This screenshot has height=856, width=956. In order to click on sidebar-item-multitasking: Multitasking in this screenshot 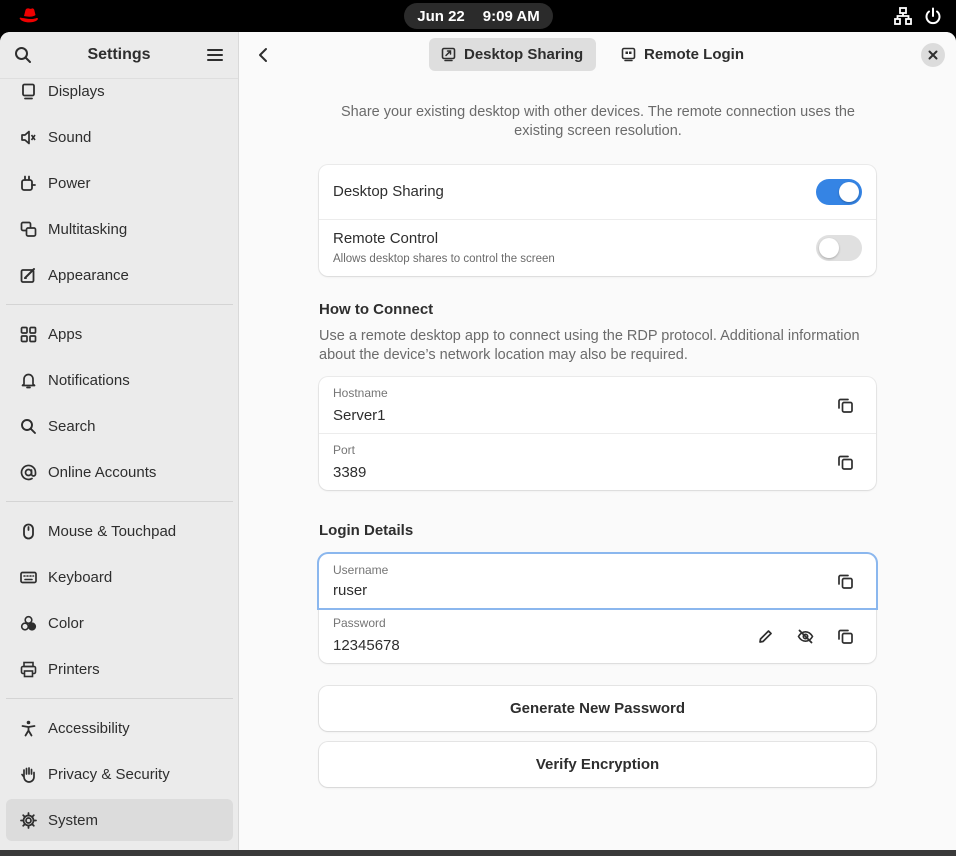, I will do `click(119, 229)`.